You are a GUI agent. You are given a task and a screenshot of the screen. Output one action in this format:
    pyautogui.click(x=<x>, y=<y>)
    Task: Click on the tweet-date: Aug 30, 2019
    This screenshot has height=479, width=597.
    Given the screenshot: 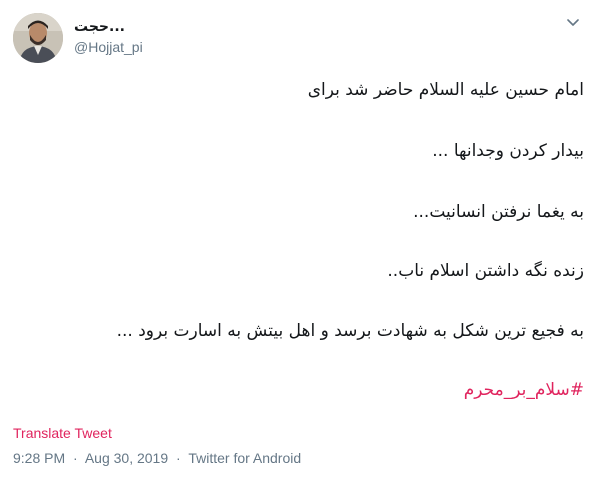 What is the action you would take?
    pyautogui.click(x=126, y=458)
    